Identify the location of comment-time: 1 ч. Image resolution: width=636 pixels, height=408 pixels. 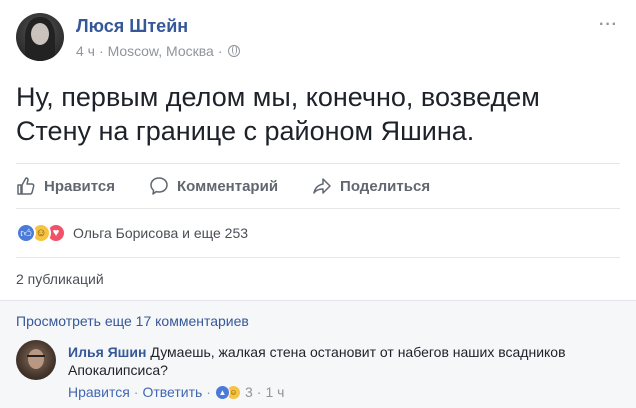
(274, 392).